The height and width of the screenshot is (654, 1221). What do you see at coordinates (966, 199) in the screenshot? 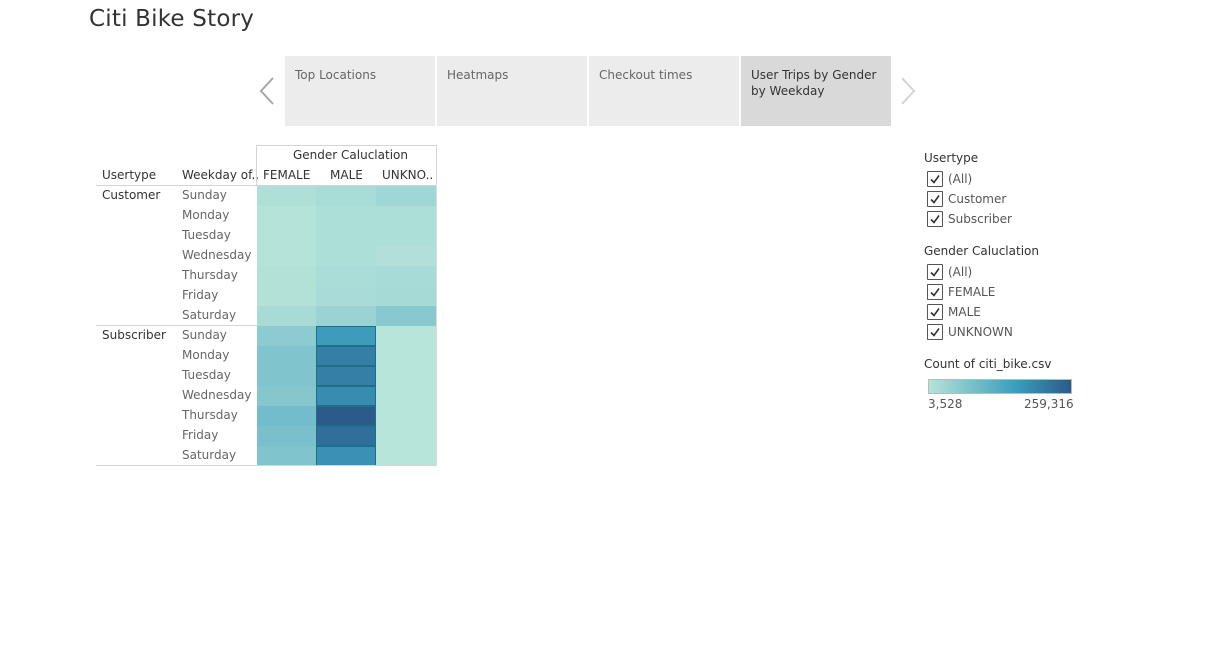
I see `usertype-option-customer: Customer` at bounding box center [966, 199].